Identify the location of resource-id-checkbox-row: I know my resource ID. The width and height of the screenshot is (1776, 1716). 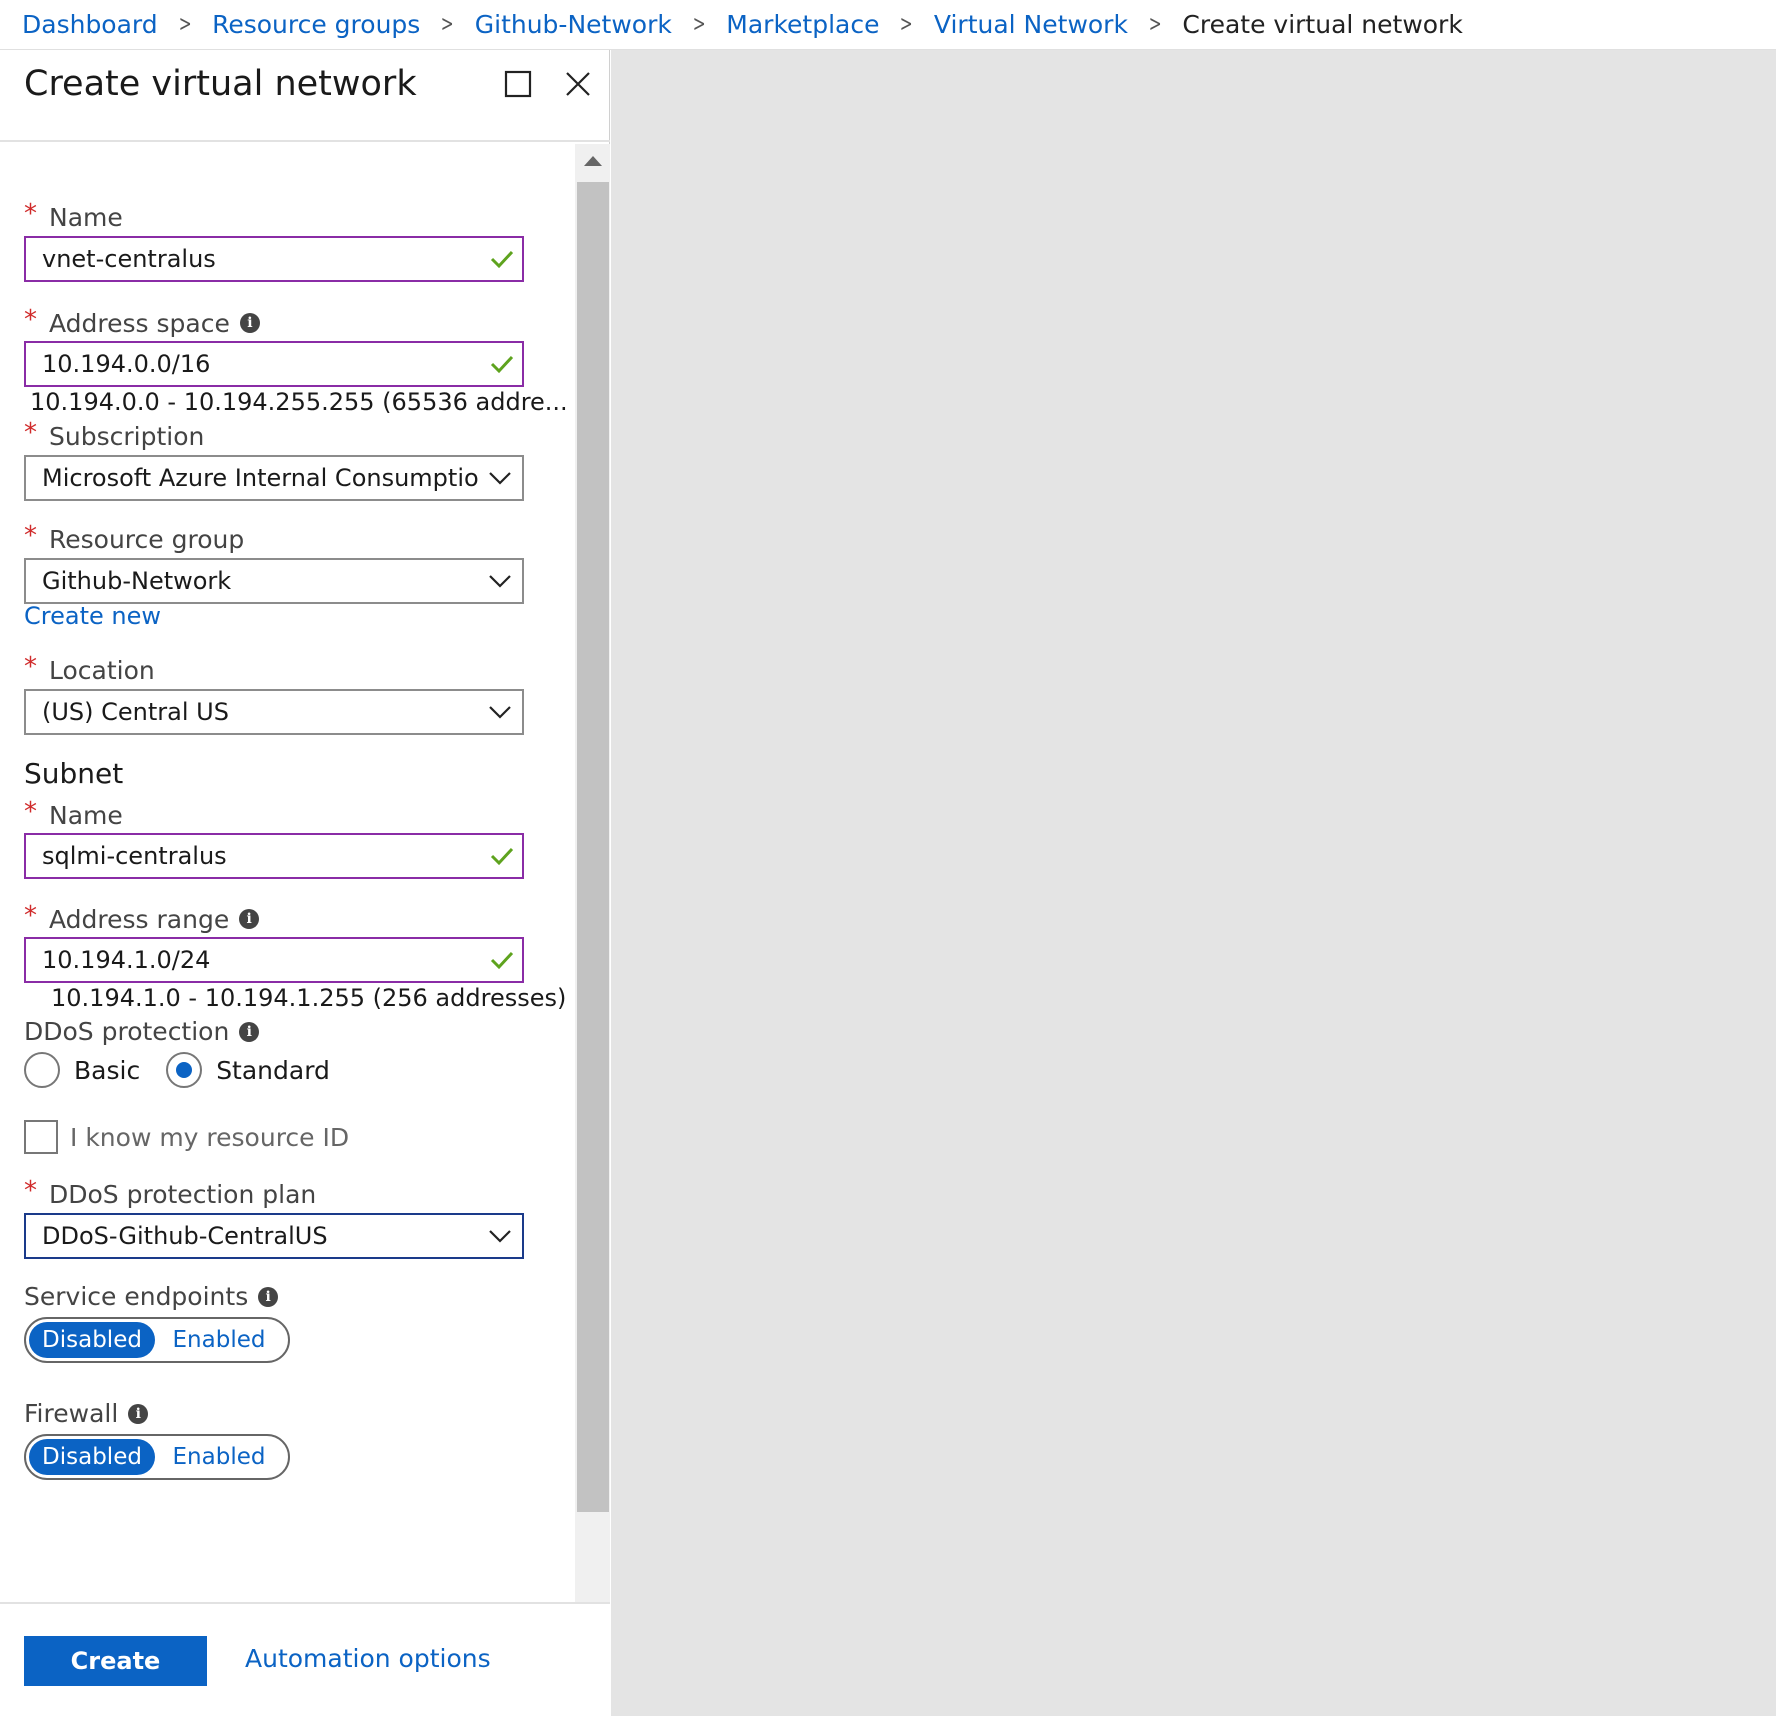
(186, 1137).